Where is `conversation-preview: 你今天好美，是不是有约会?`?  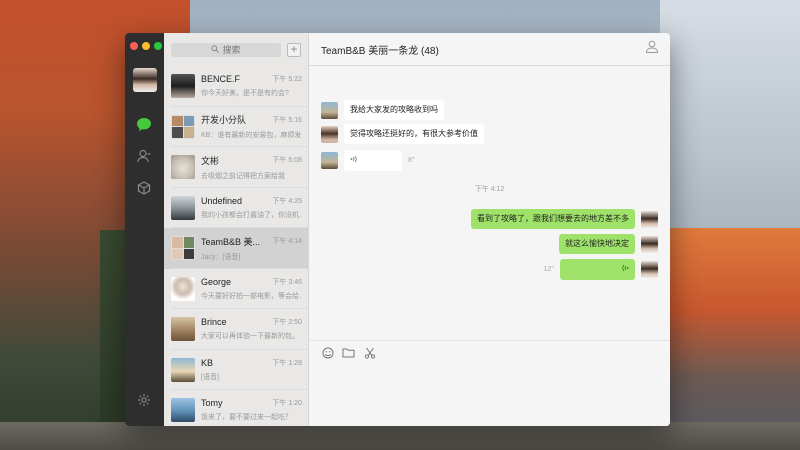
conversation-preview: 你今天好美，是不是有约会? is located at coordinates (245, 94).